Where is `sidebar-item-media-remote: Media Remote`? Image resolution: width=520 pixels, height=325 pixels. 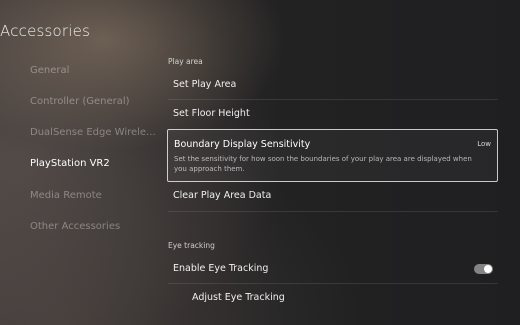
sidebar-item-media-remote: Media Remote is located at coordinates (66, 195).